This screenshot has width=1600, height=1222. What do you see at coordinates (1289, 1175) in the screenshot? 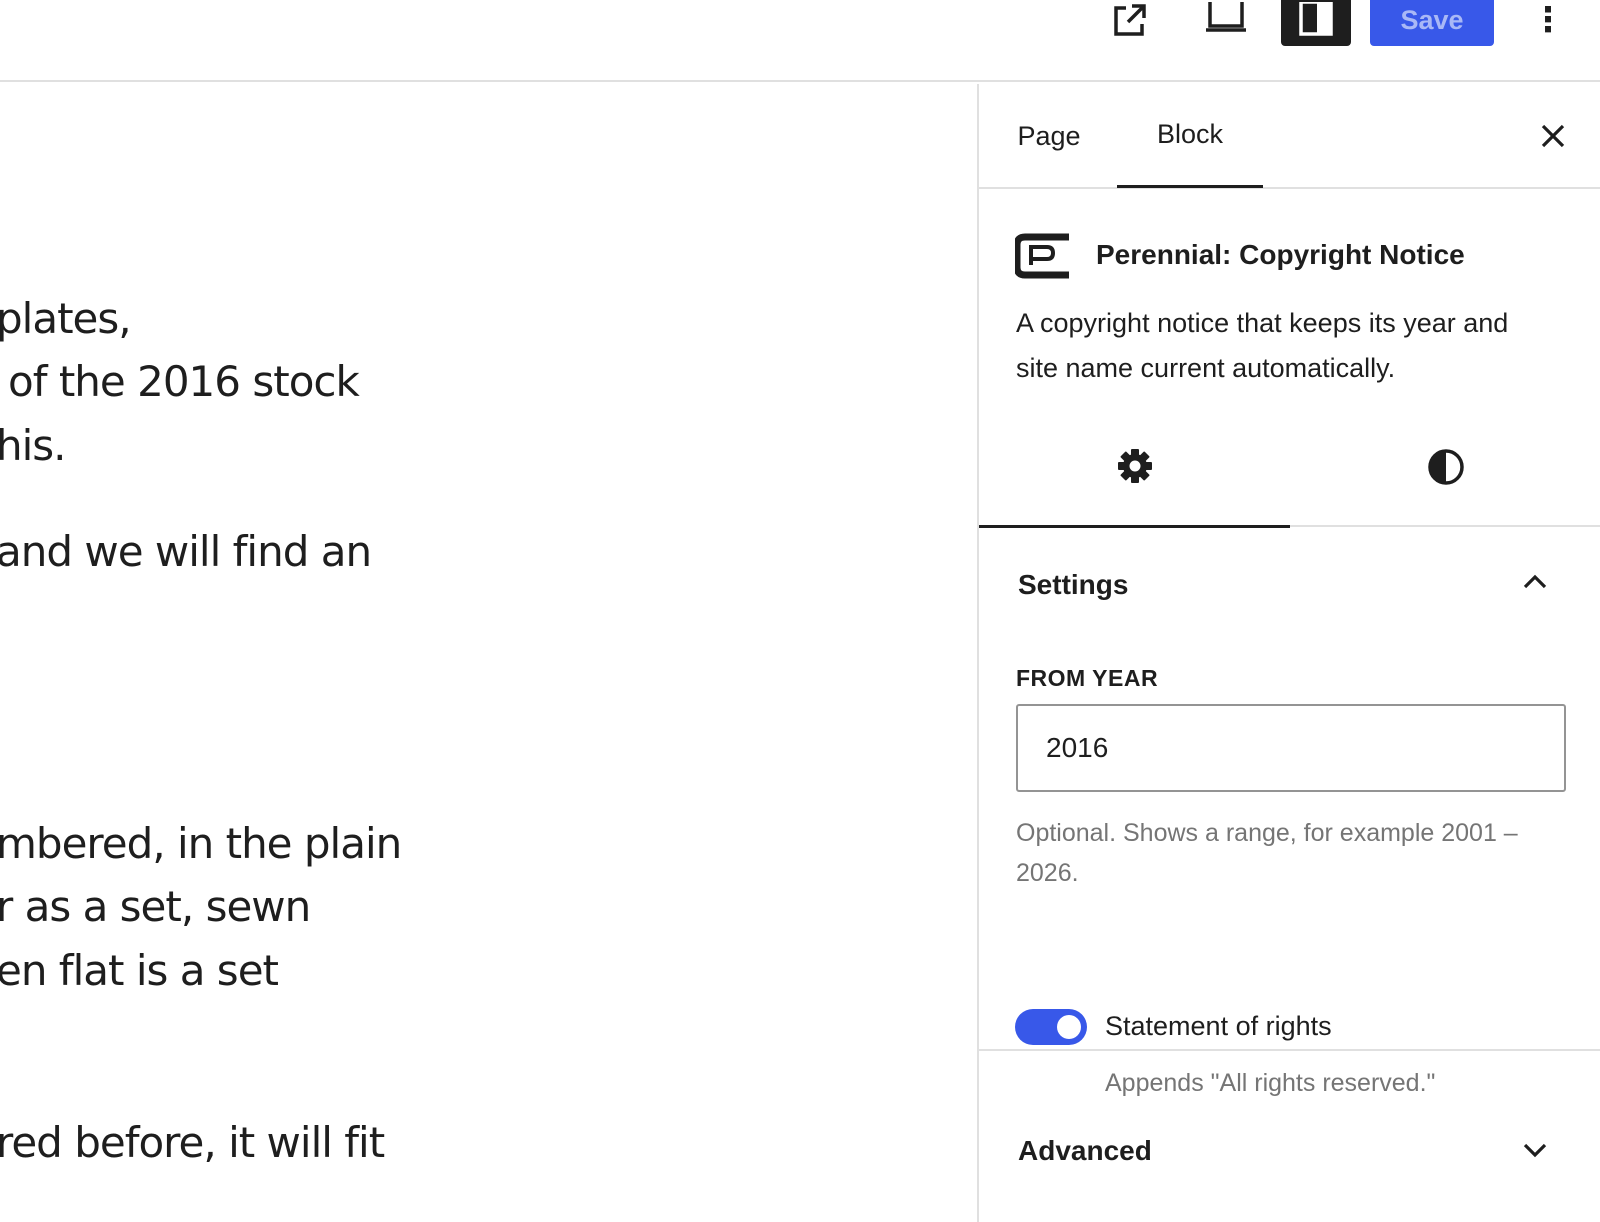
I see `advanced-panel-header: Advanced` at bounding box center [1289, 1175].